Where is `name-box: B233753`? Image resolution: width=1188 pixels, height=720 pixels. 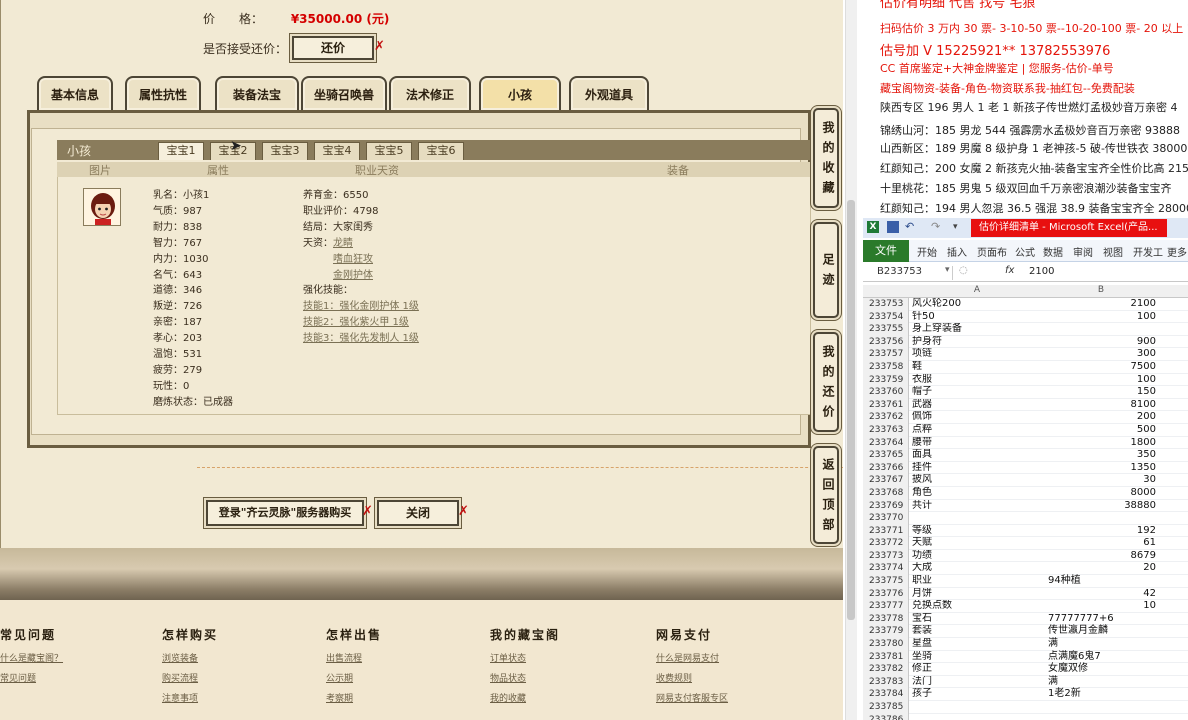
name-box: B233753 is located at coordinates (915, 273).